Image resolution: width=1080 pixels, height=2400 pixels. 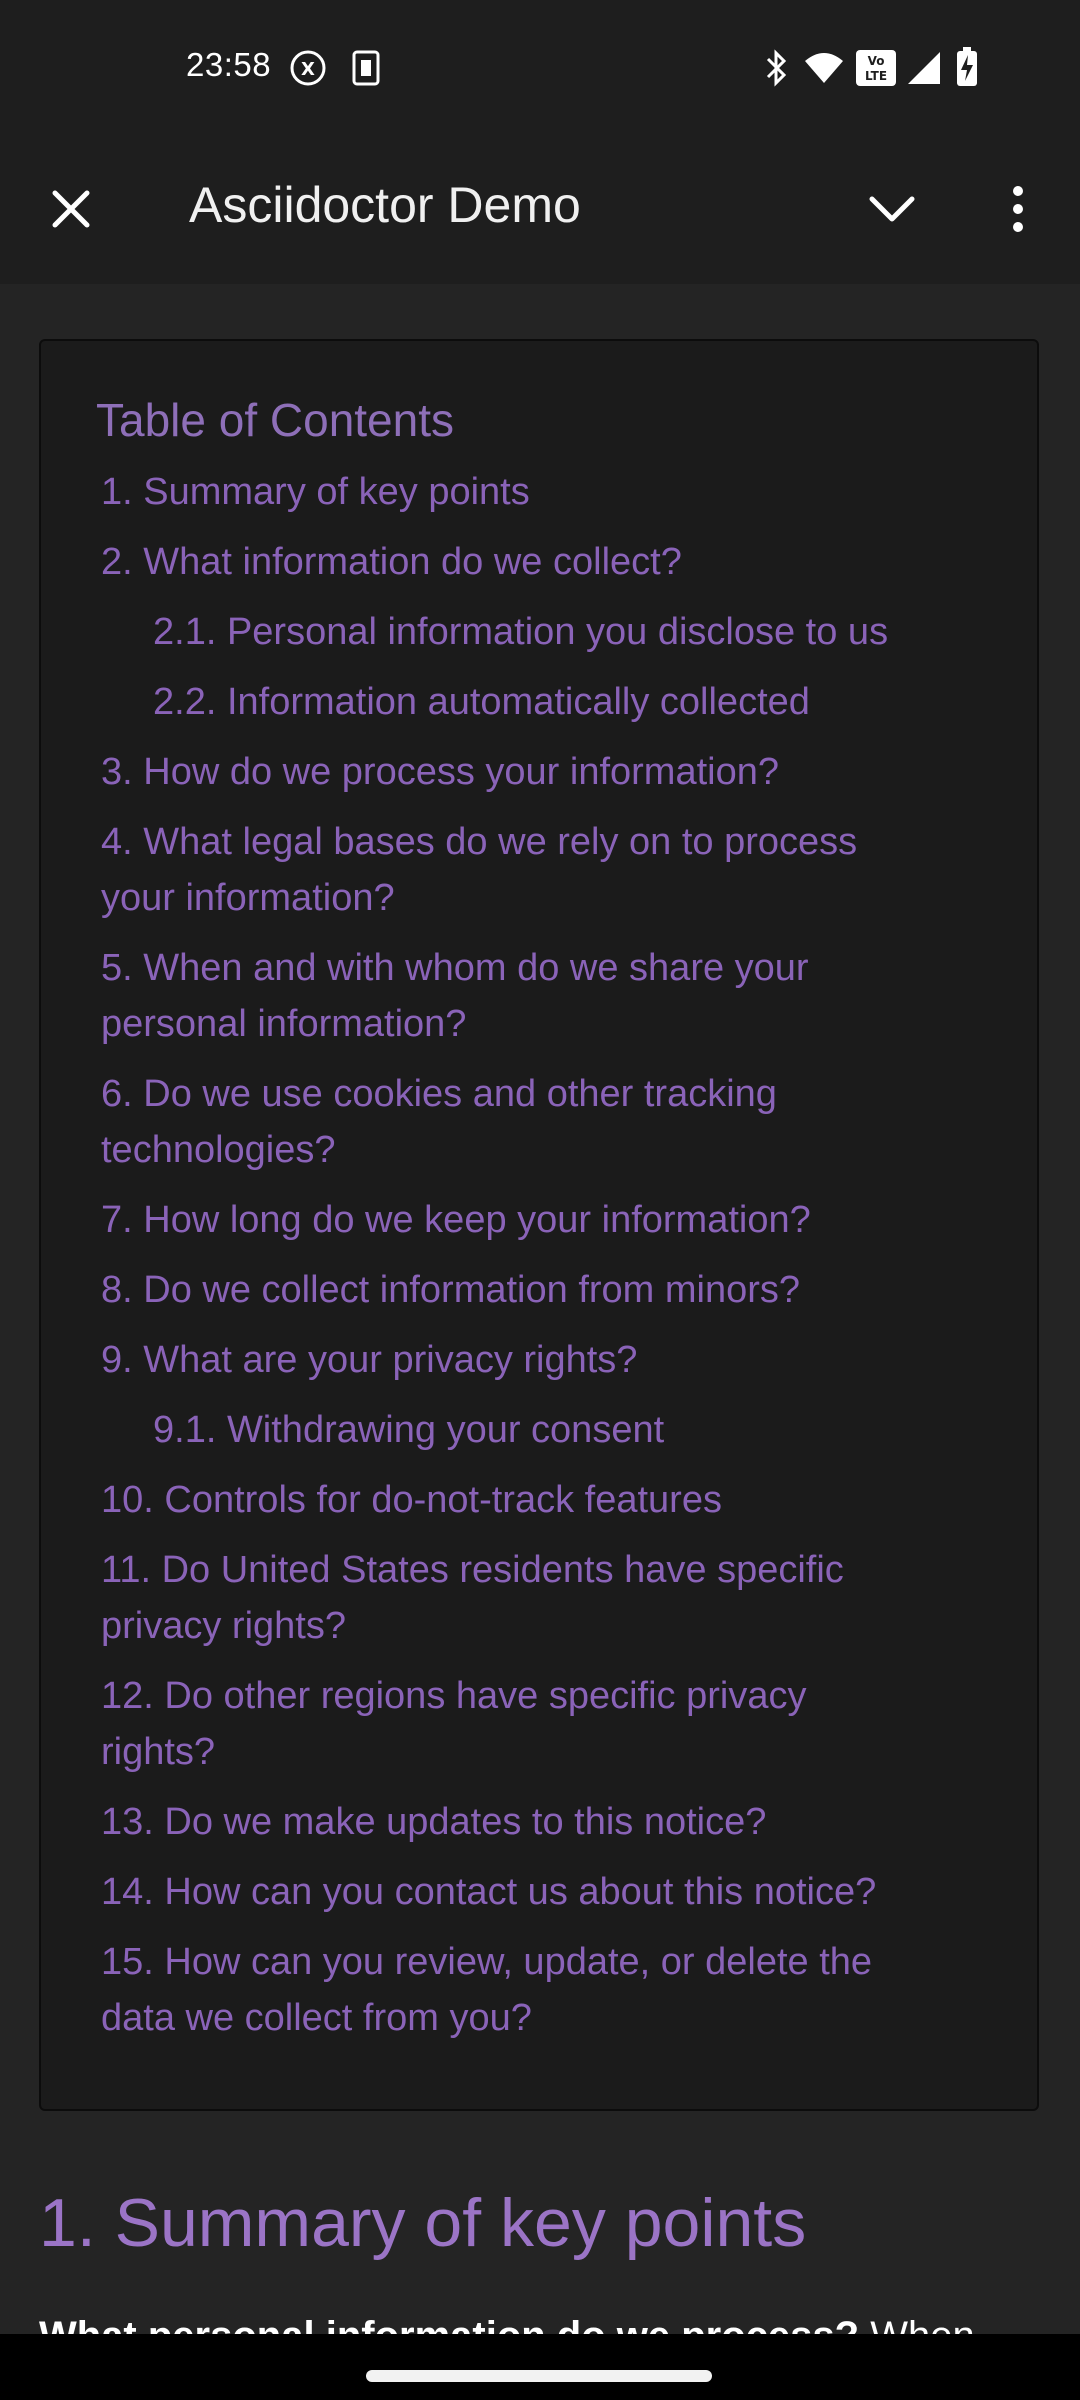 I want to click on svg-text: Vo, so click(x=876, y=61).